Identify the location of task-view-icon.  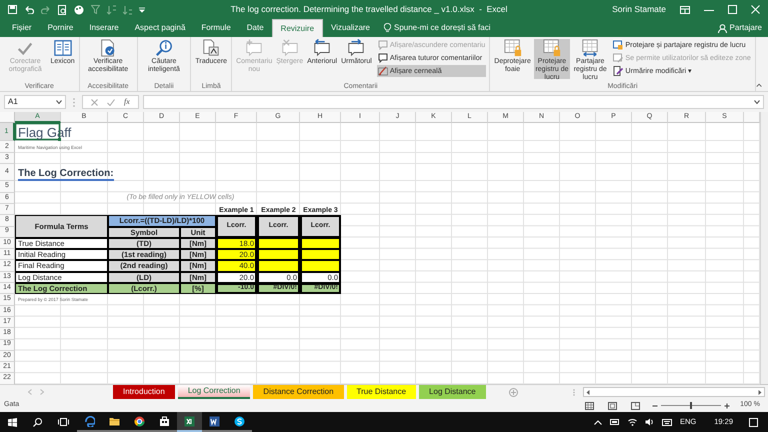
(63, 422).